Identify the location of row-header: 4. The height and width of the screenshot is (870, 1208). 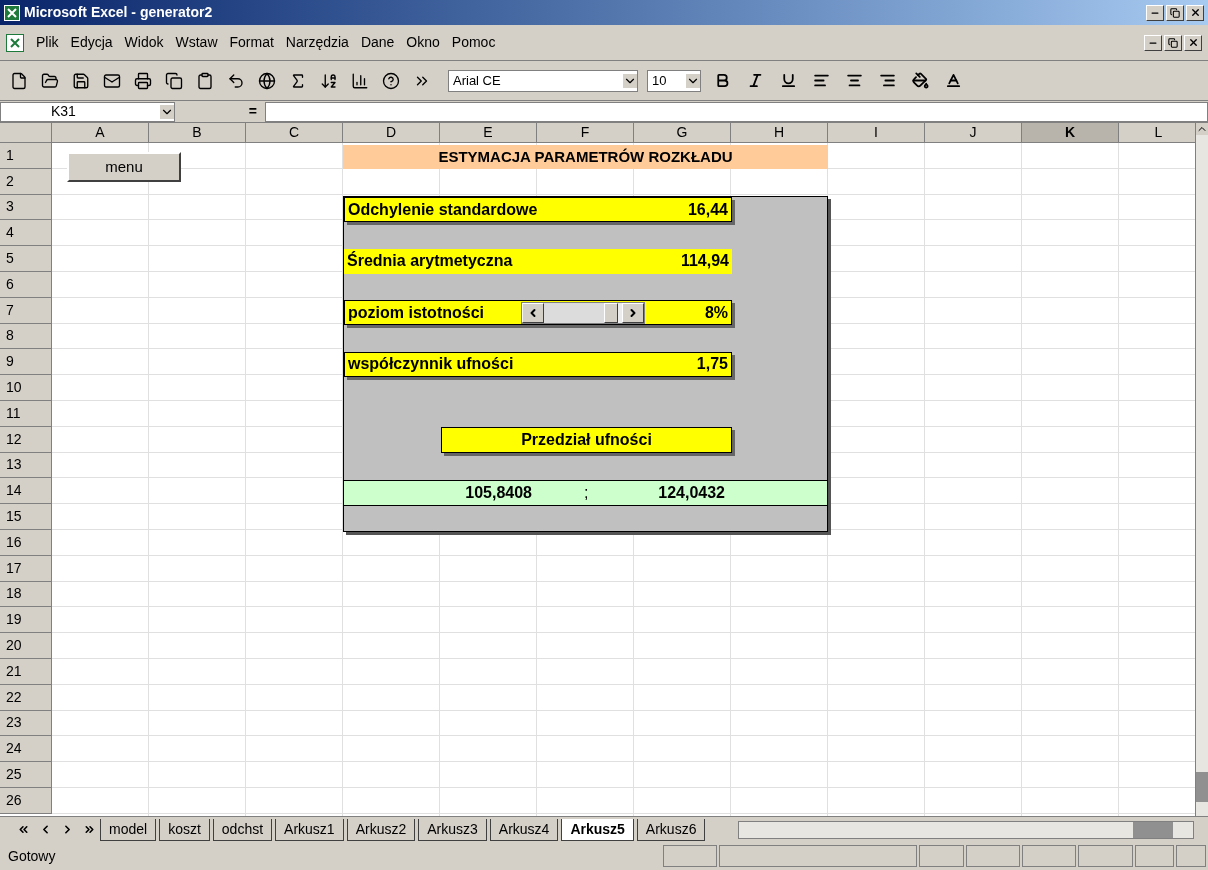
(26, 233).